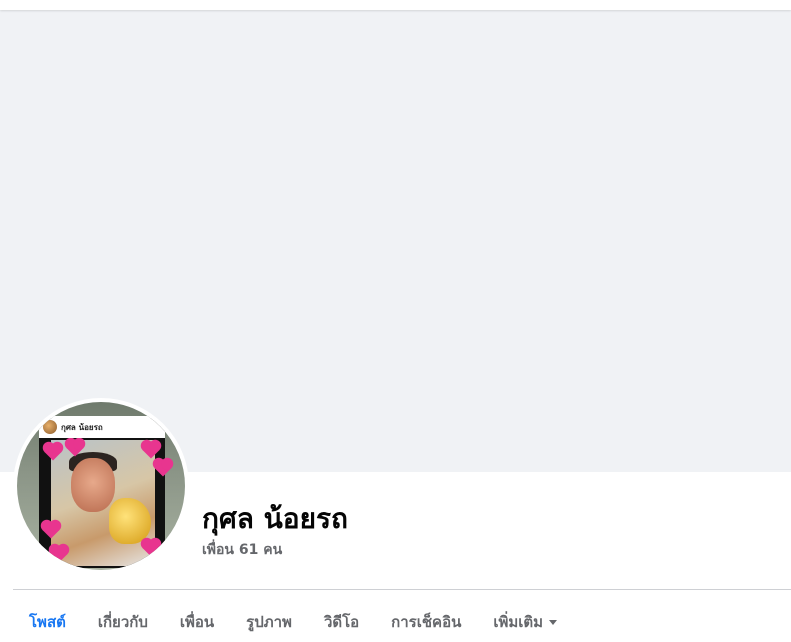 Image resolution: width=791 pixels, height=642 pixels. What do you see at coordinates (82, 427) in the screenshot?
I see `avatar-caption-text: กุศล น้อยรถ` at bounding box center [82, 427].